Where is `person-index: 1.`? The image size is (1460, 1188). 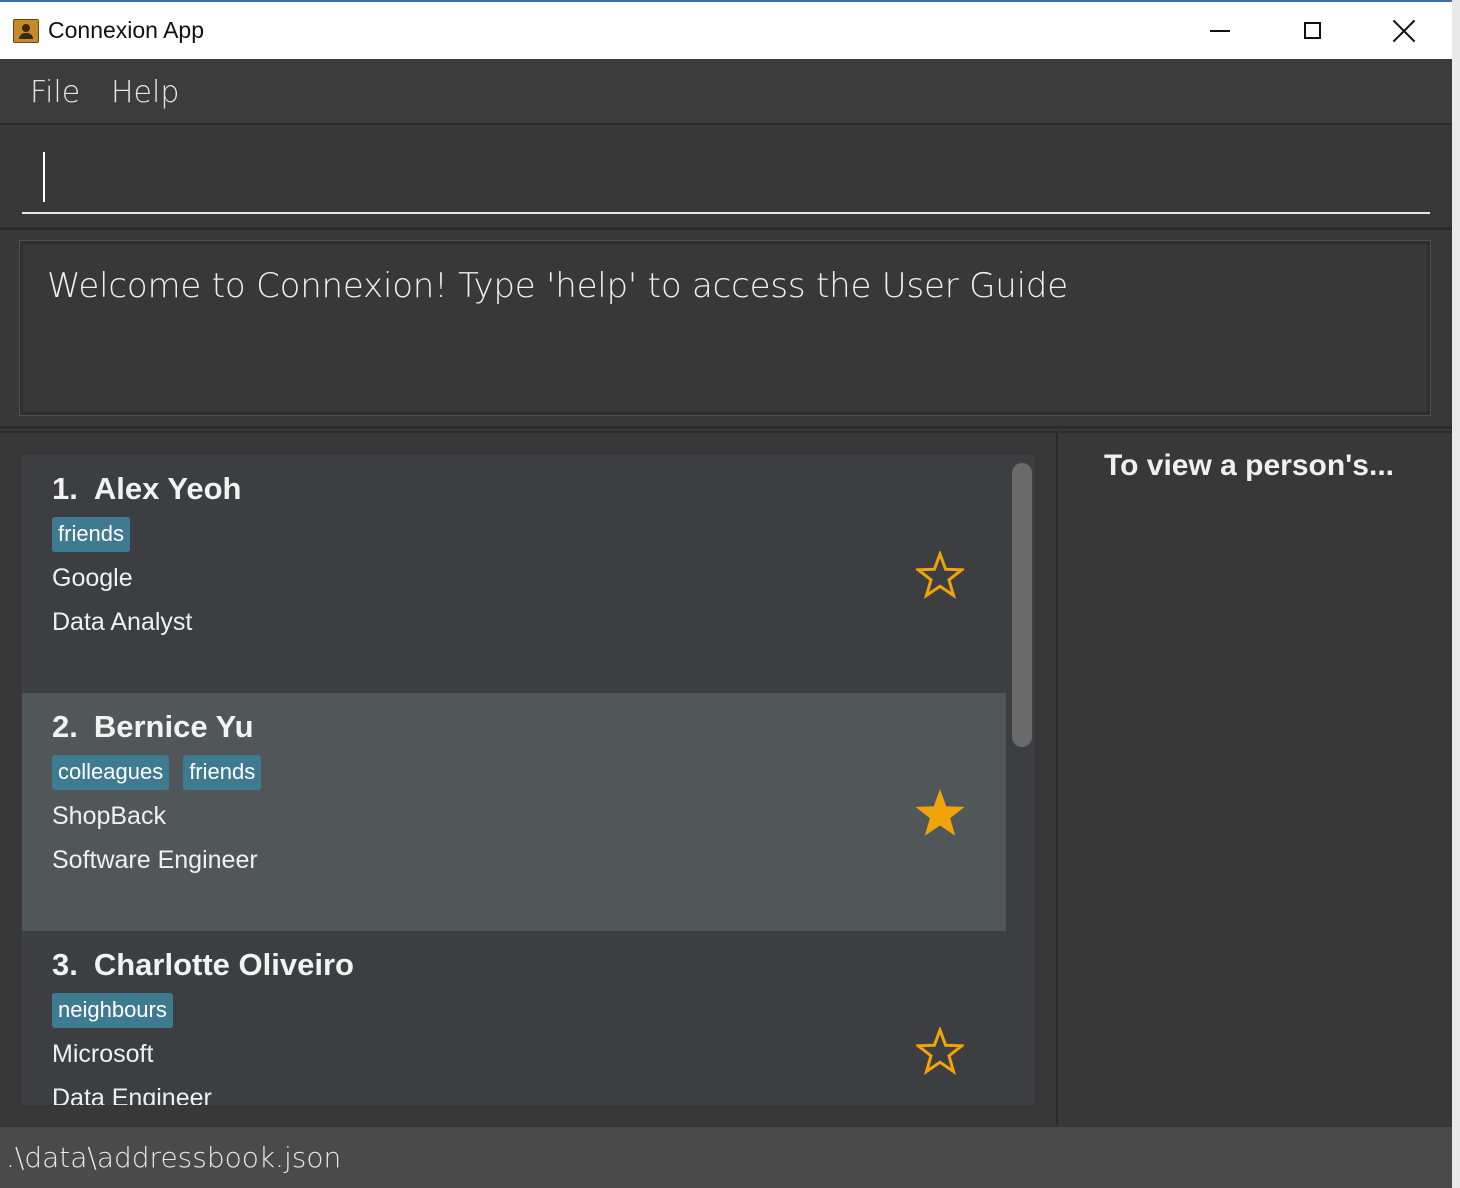
person-index: 1. is located at coordinates (65, 488).